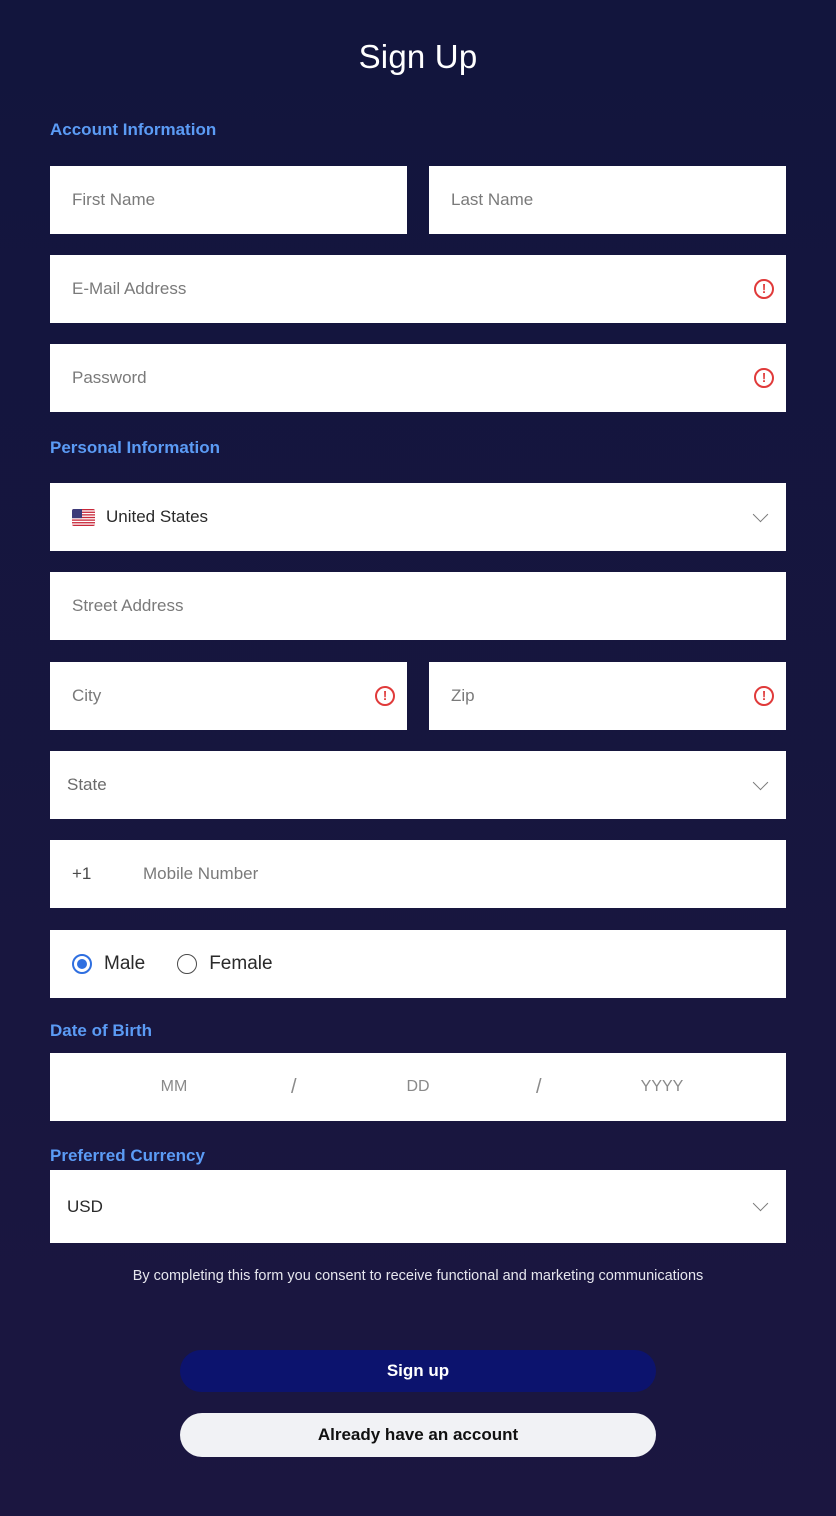 The image size is (836, 1516). I want to click on gender-option-label: Male, so click(125, 963).